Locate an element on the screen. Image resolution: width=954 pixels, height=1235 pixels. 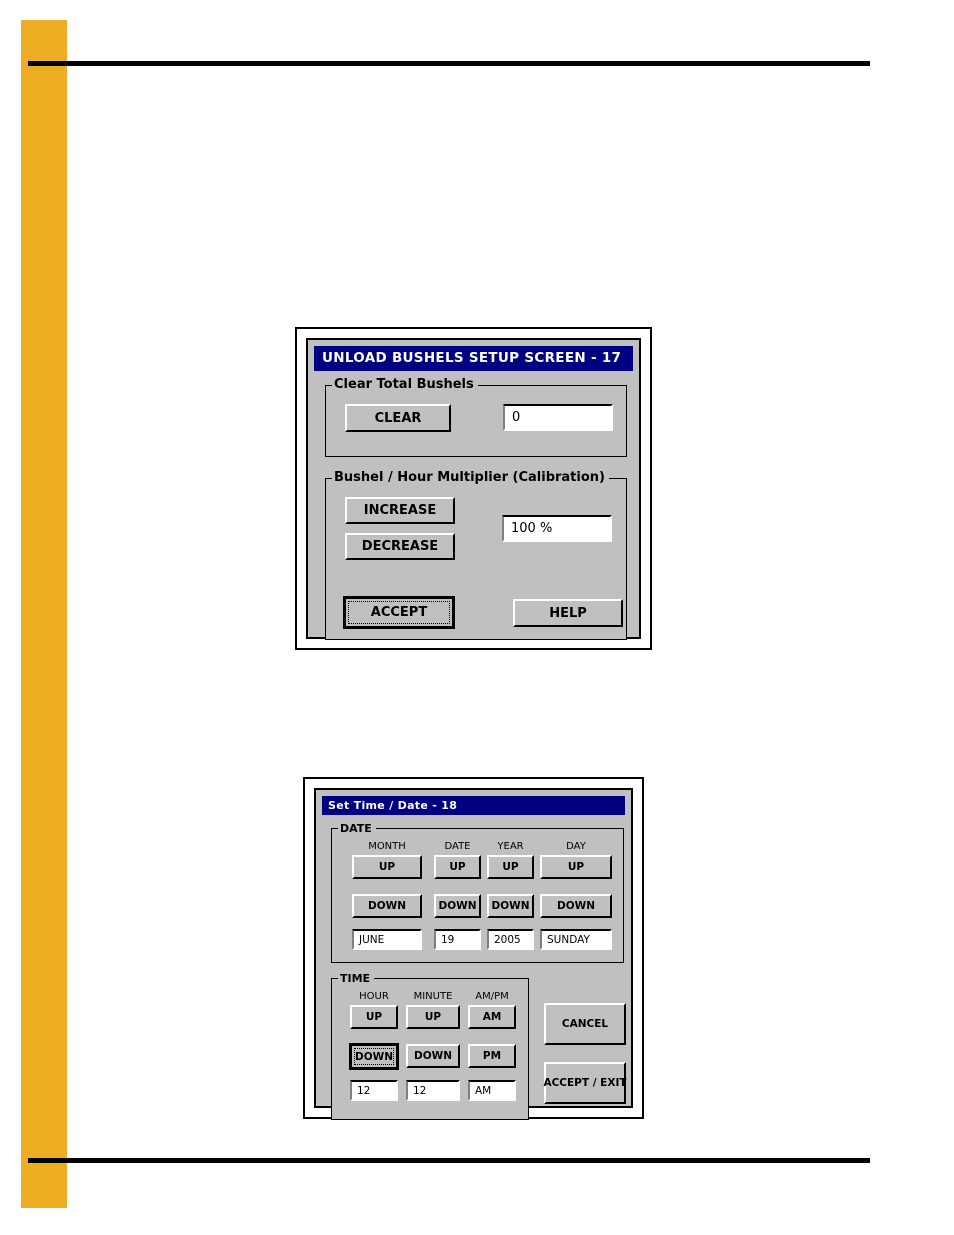
hour-up-button: UP is located at coordinates (374, 1017).